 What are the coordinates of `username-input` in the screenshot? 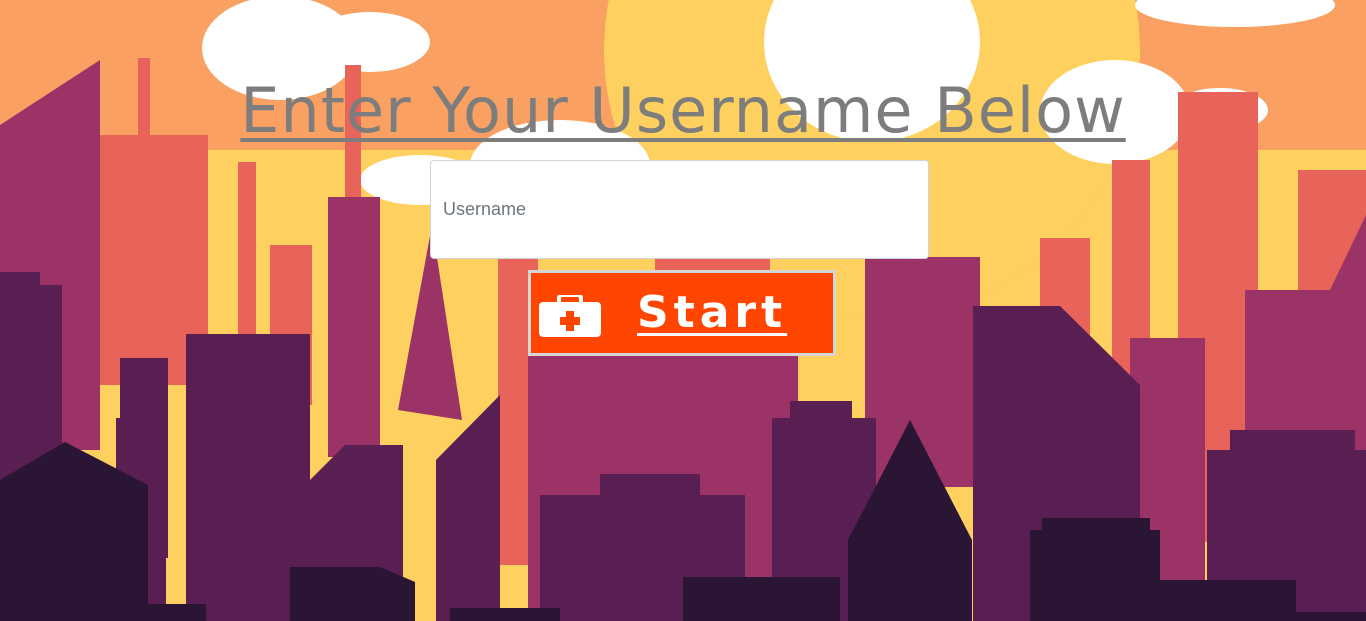 It's located at (679, 209).